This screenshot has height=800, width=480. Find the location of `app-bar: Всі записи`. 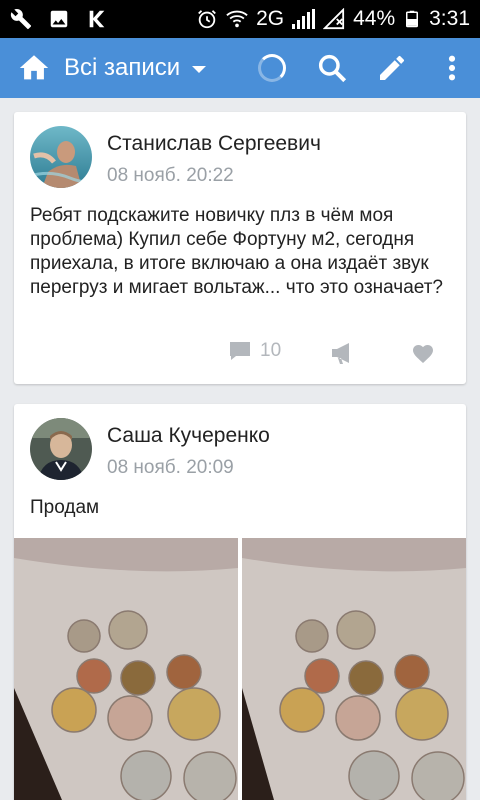

app-bar: Всі записи is located at coordinates (240, 68).